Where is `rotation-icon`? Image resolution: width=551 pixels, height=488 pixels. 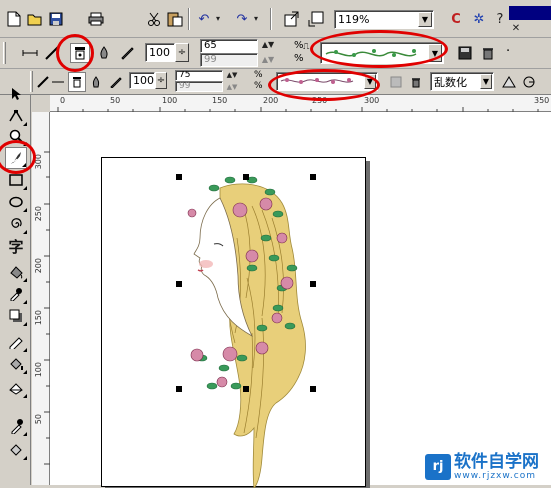
rotation-icon is located at coordinates (529, 82).